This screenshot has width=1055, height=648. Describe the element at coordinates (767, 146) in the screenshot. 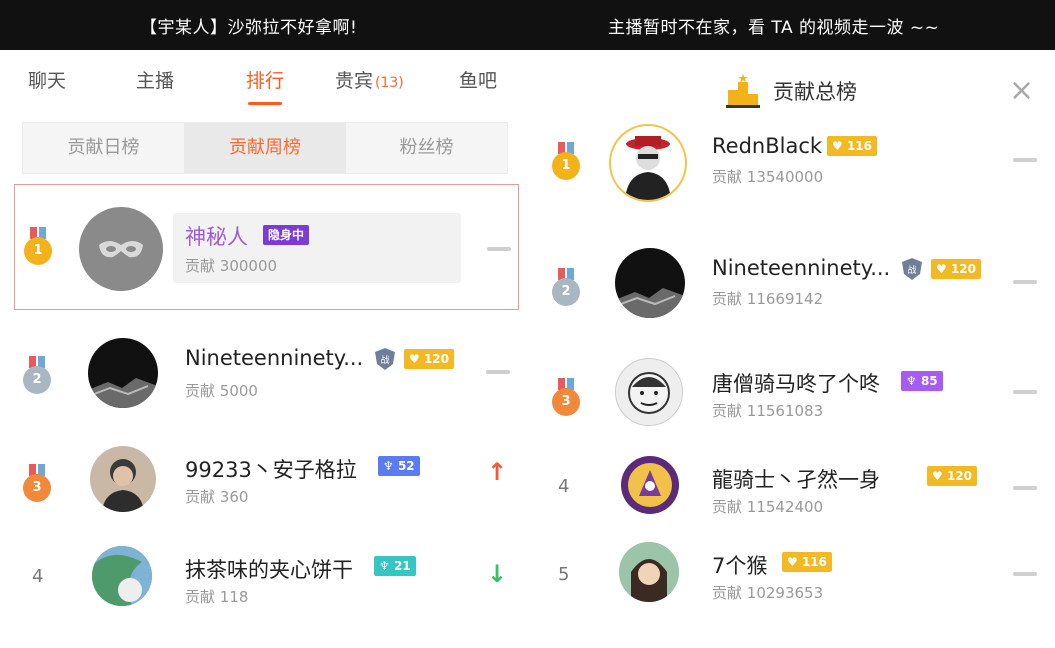

I see `user-name: RednBlack` at that location.